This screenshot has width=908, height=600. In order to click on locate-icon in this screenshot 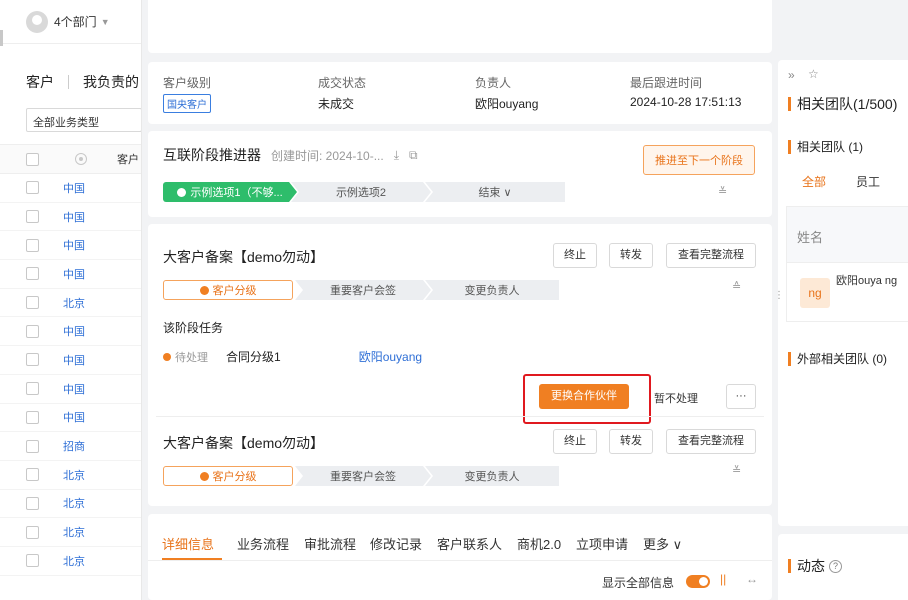, I will do `click(81, 159)`.